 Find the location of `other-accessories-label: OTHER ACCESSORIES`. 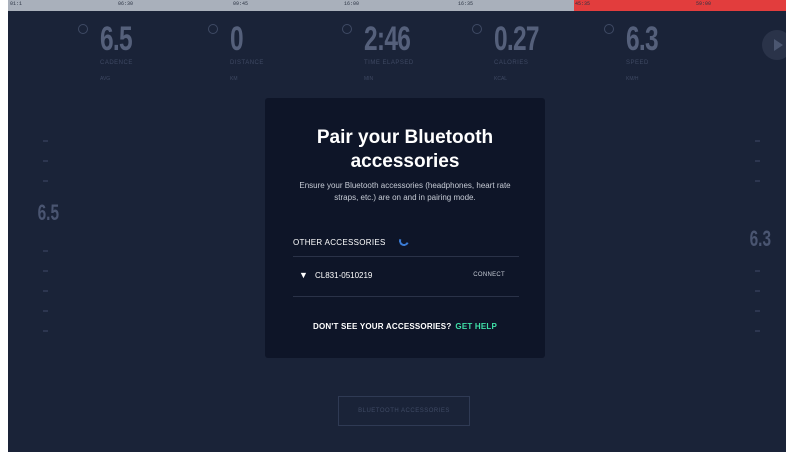

other-accessories-label: OTHER ACCESSORIES is located at coordinates (339, 242).